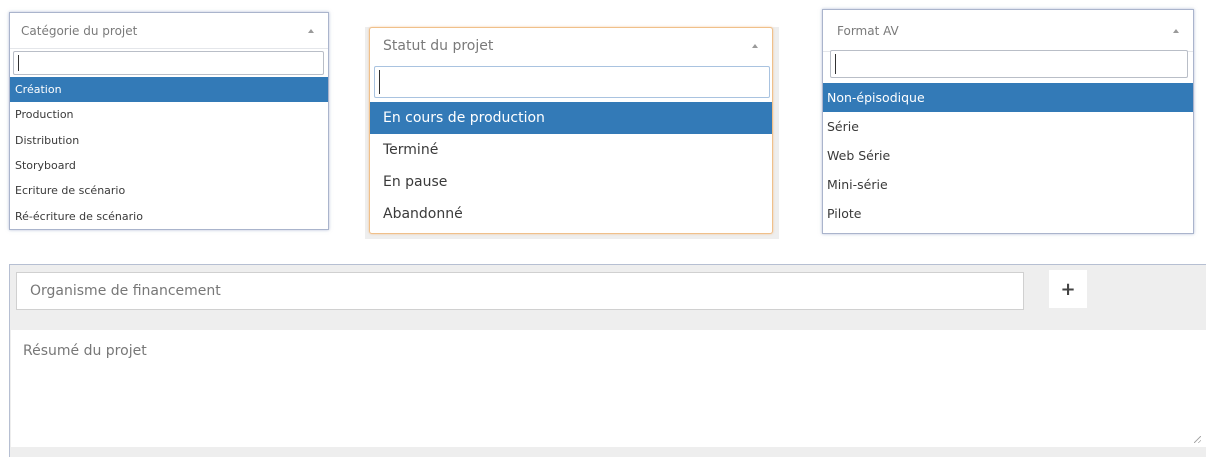  What do you see at coordinates (169, 31) in the screenshot?
I see `categorie-select: Catégorie du projet` at bounding box center [169, 31].